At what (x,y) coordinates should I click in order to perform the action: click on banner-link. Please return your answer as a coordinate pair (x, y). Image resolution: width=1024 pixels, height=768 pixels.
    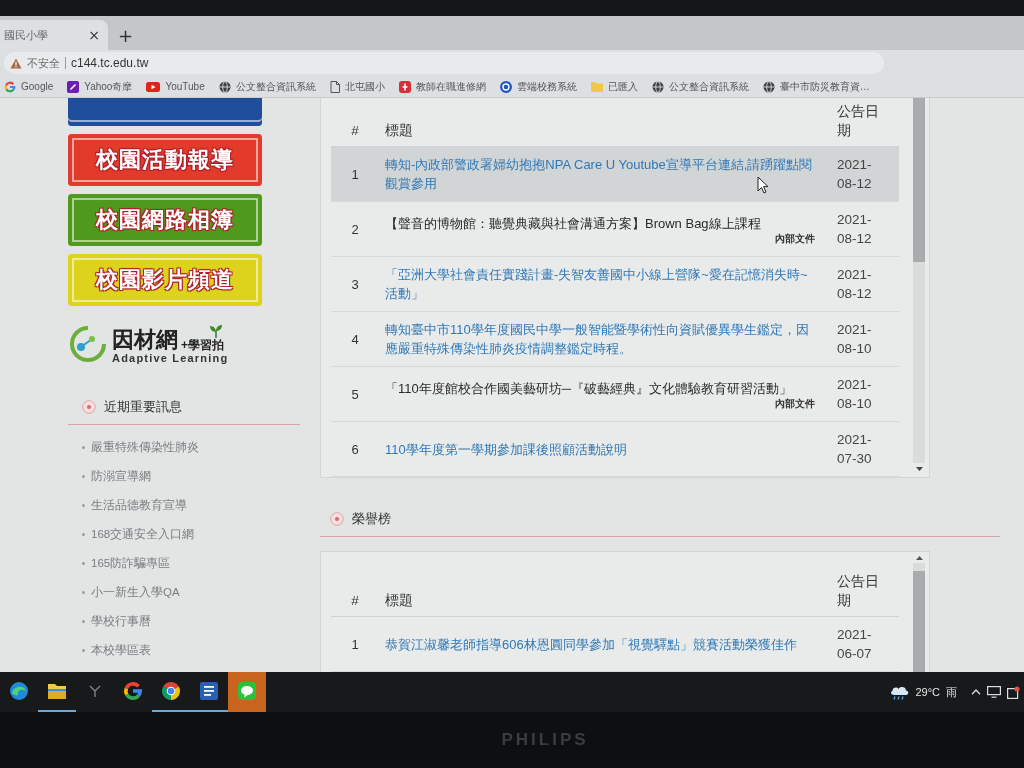
    Looking at the image, I should click on (165, 112).